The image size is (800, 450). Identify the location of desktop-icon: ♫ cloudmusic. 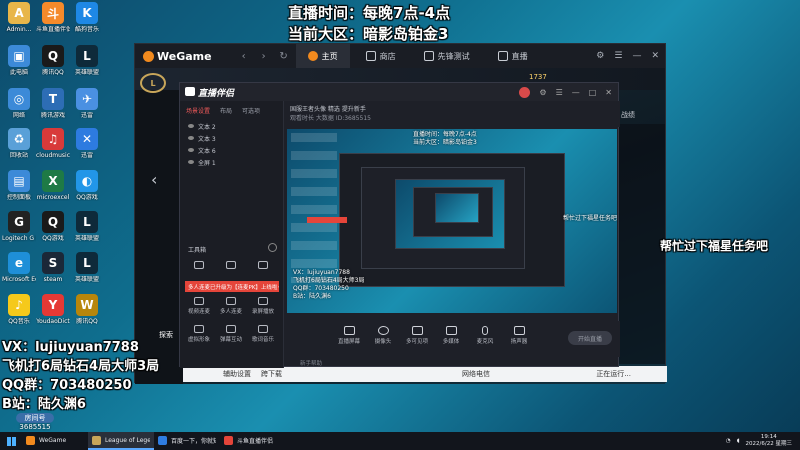
(53, 143).